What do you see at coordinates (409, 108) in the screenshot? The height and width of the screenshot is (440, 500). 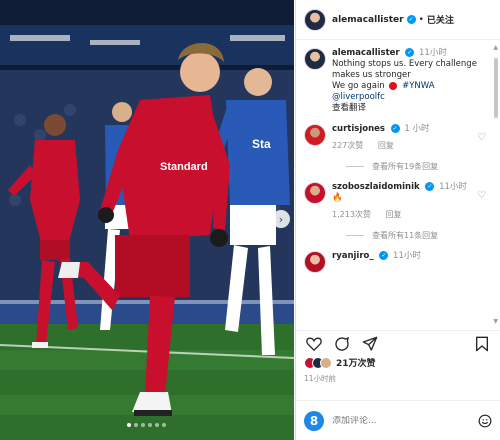 I see `see-translation-link: 查看翻译` at bounding box center [409, 108].